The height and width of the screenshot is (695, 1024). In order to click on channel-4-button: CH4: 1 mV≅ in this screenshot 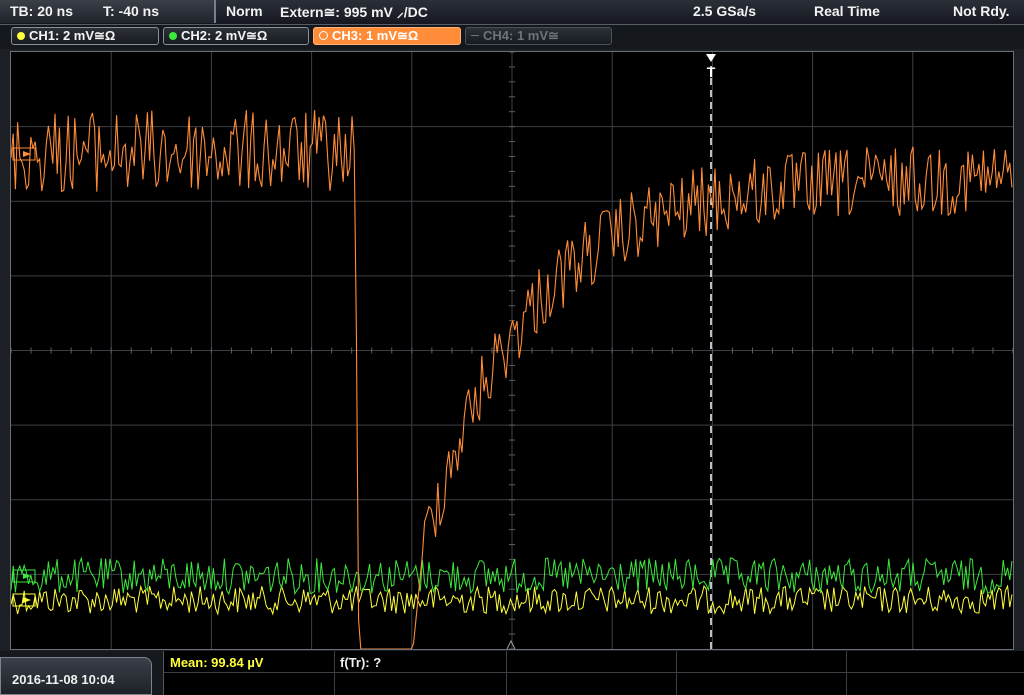, I will do `click(538, 36)`.